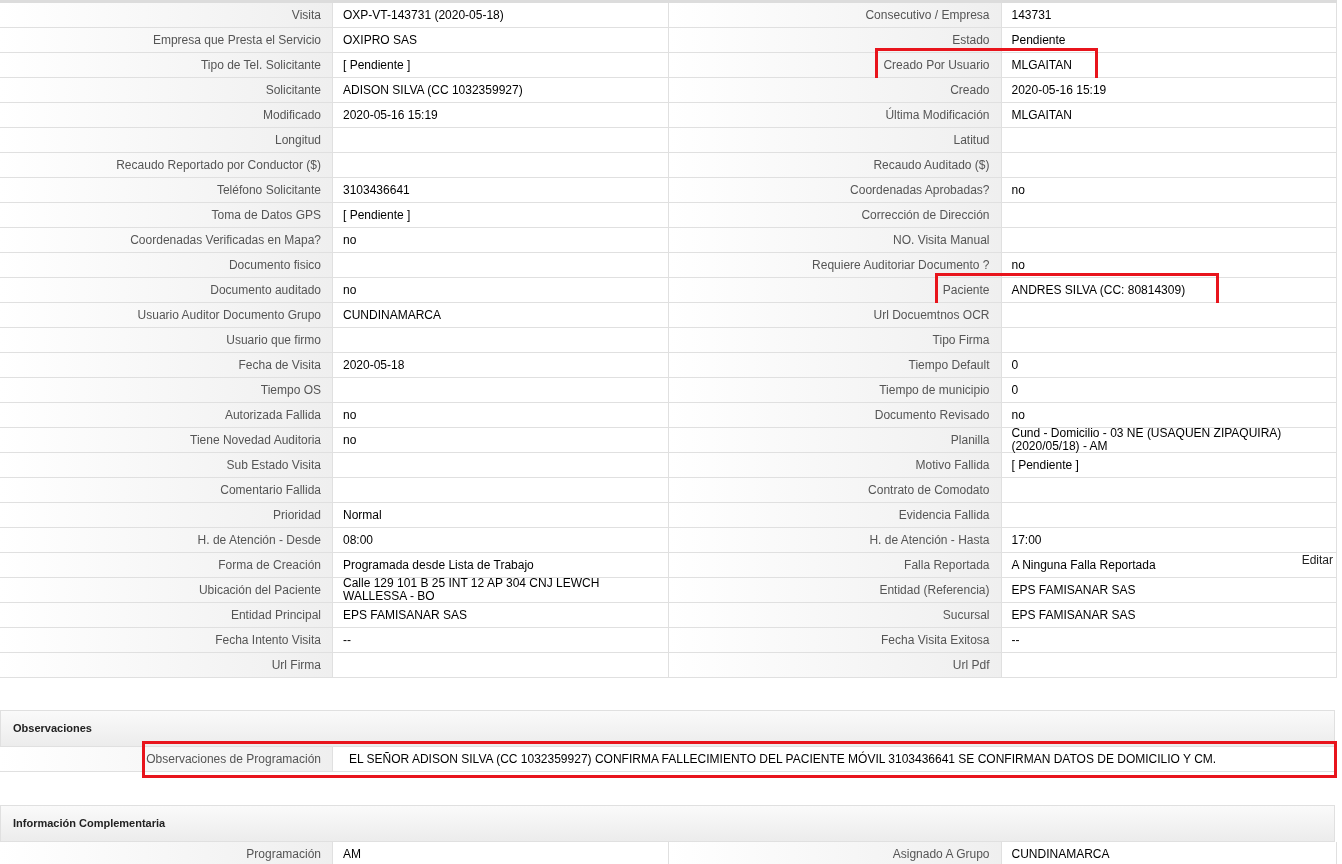 Image resolution: width=1342 pixels, height=864 pixels. What do you see at coordinates (166, 515) in the screenshot?
I see `label-cell: Prioridad` at bounding box center [166, 515].